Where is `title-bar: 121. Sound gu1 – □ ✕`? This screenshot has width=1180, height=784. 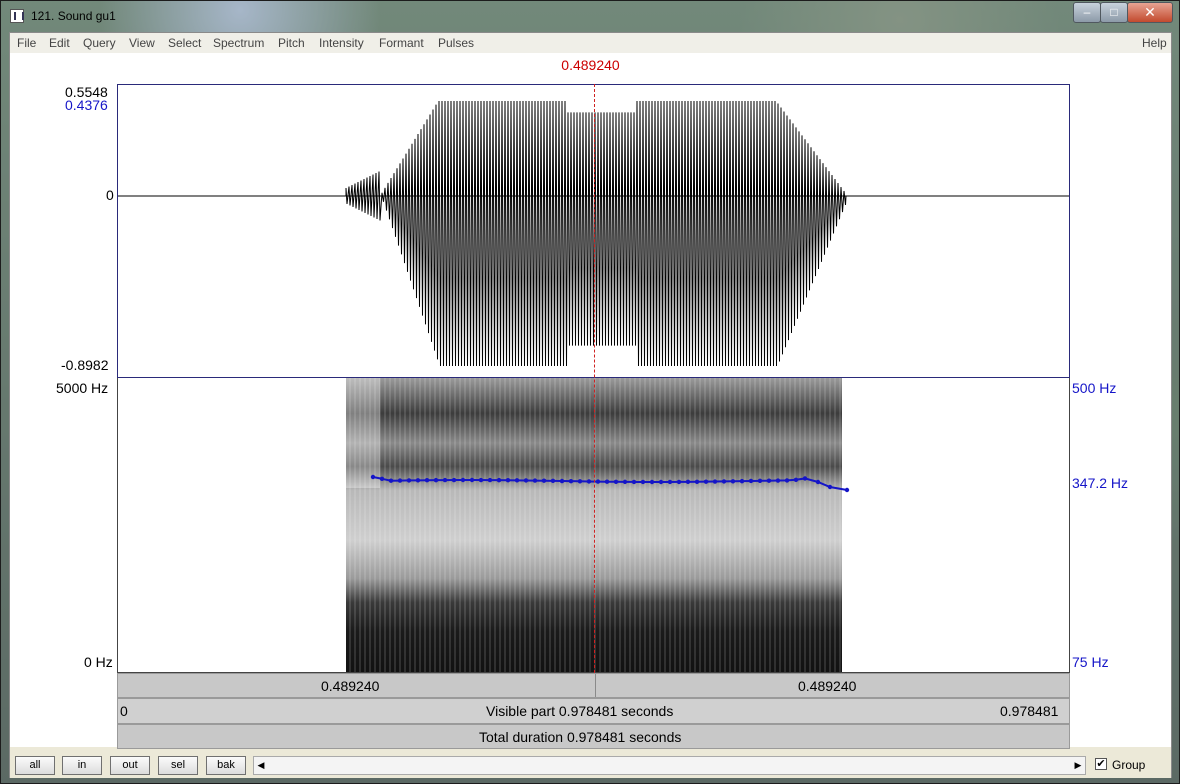
title-bar: 121. Sound gu1 – □ ✕ is located at coordinates (590, 16).